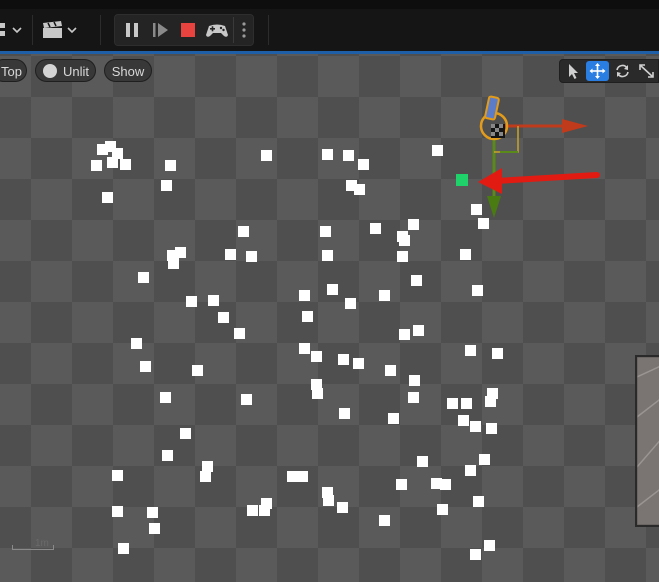  I want to click on stop-button, so click(188, 30).